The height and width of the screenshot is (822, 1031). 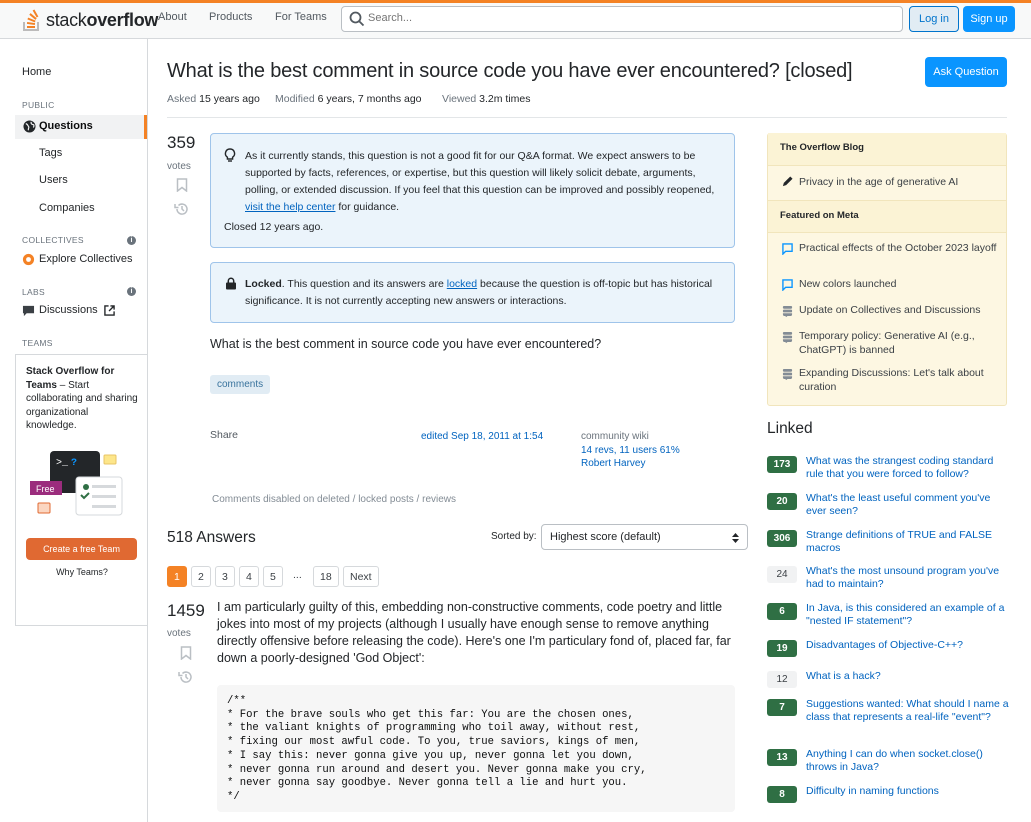 What do you see at coordinates (36, 72) in the screenshot?
I see `sidebar-item-home: Home` at bounding box center [36, 72].